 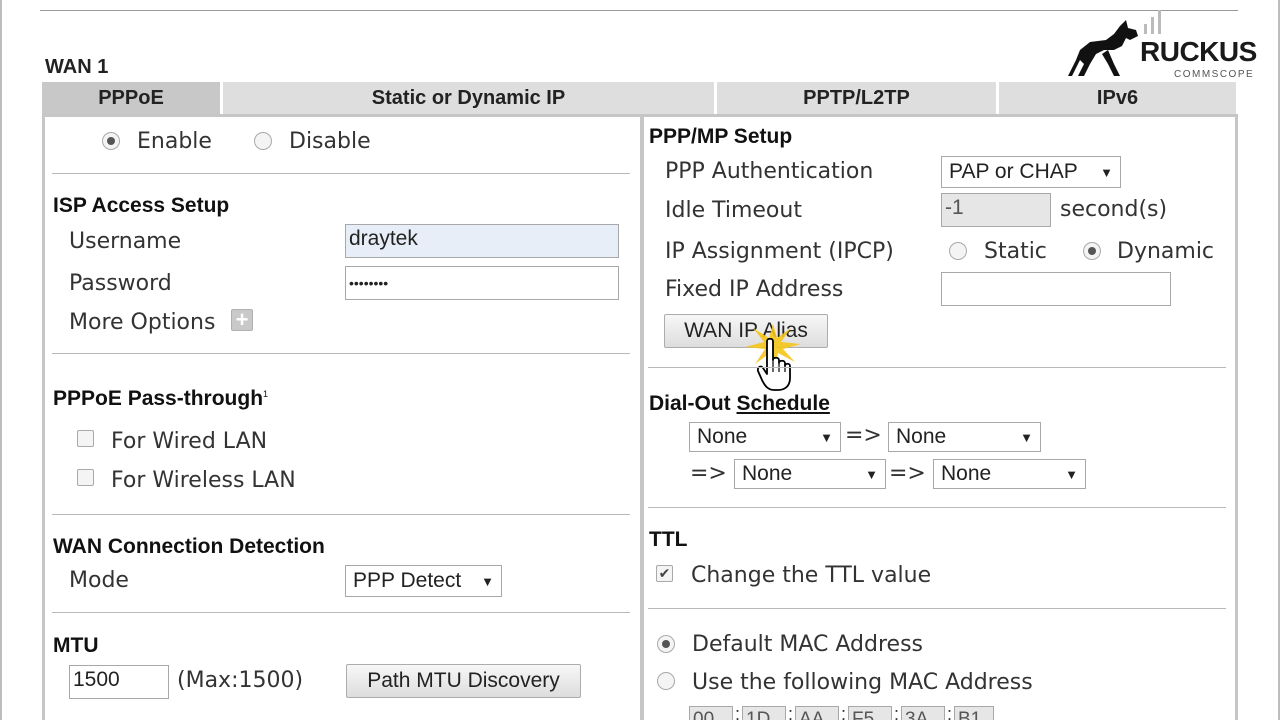 I want to click on mac-octet-input: 3A, so click(x=923, y=713).